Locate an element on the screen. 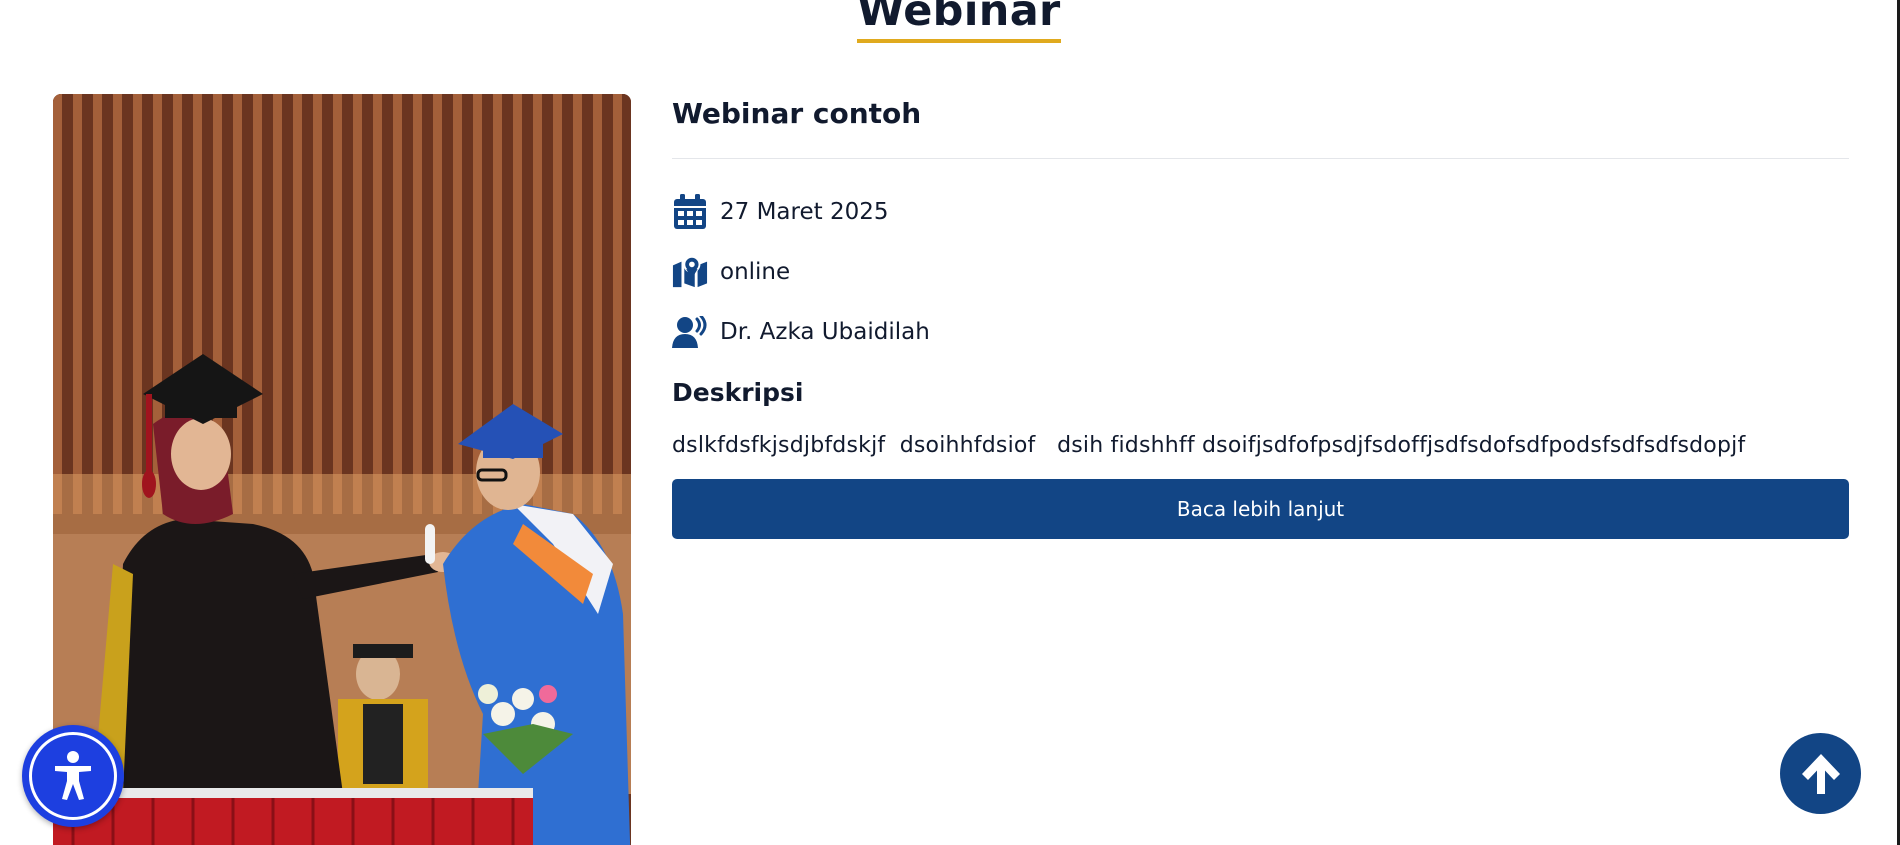  read-more-button: Baca lebih lanjut is located at coordinates (1260, 509).